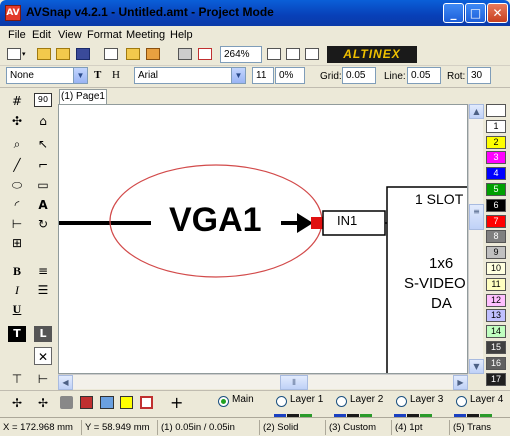  What do you see at coordinates (116, 75) in the screenshot?
I see `text-height-icon: H` at bounding box center [116, 75].